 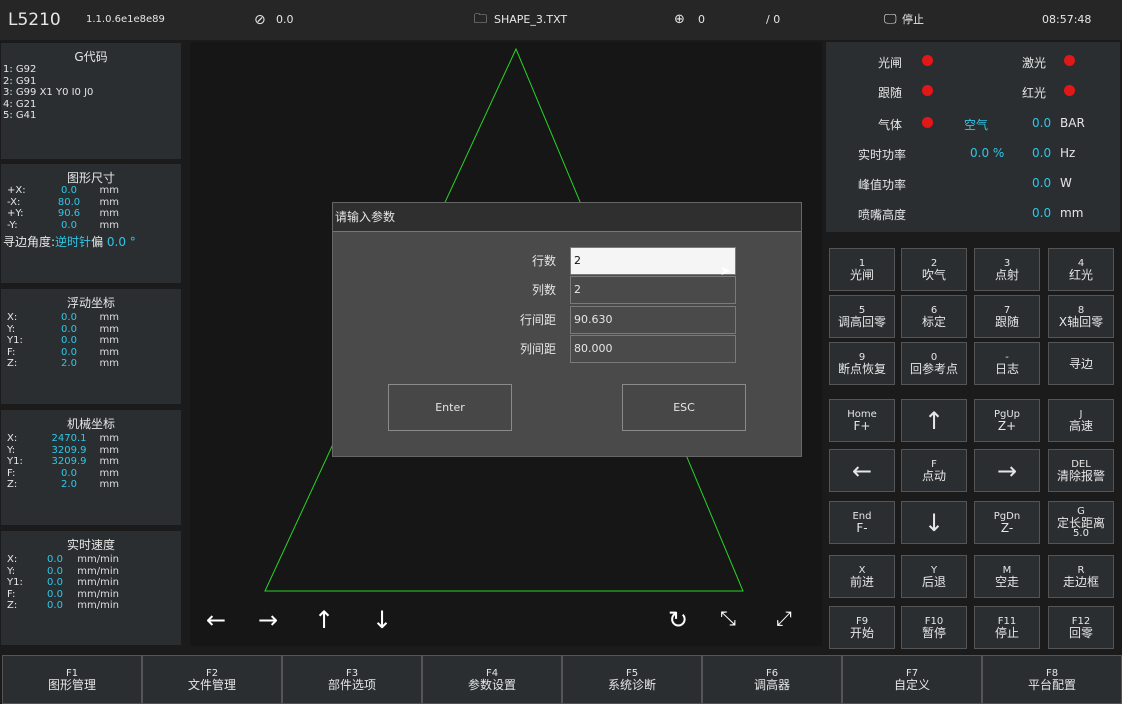 What do you see at coordinates (1007, 316) in the screenshot?
I see `key-button: 7 跟随` at bounding box center [1007, 316].